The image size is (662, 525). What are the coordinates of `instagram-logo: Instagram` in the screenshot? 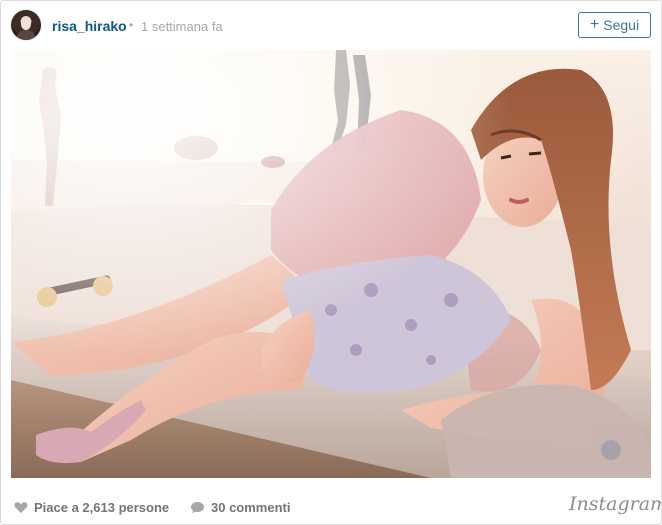 It's located at (615, 504).